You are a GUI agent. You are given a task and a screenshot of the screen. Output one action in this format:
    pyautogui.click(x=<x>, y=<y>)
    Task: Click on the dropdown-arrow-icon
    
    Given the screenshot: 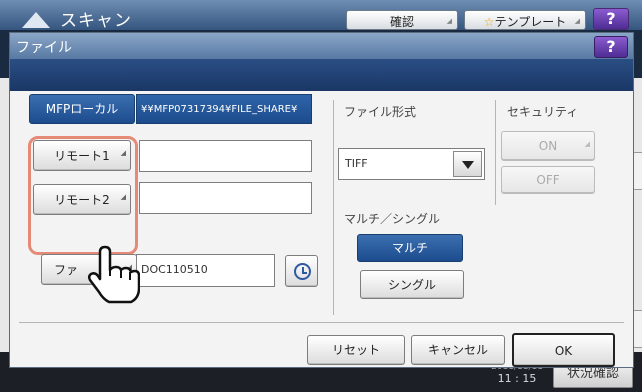 What is the action you would take?
    pyautogui.click(x=467, y=164)
    